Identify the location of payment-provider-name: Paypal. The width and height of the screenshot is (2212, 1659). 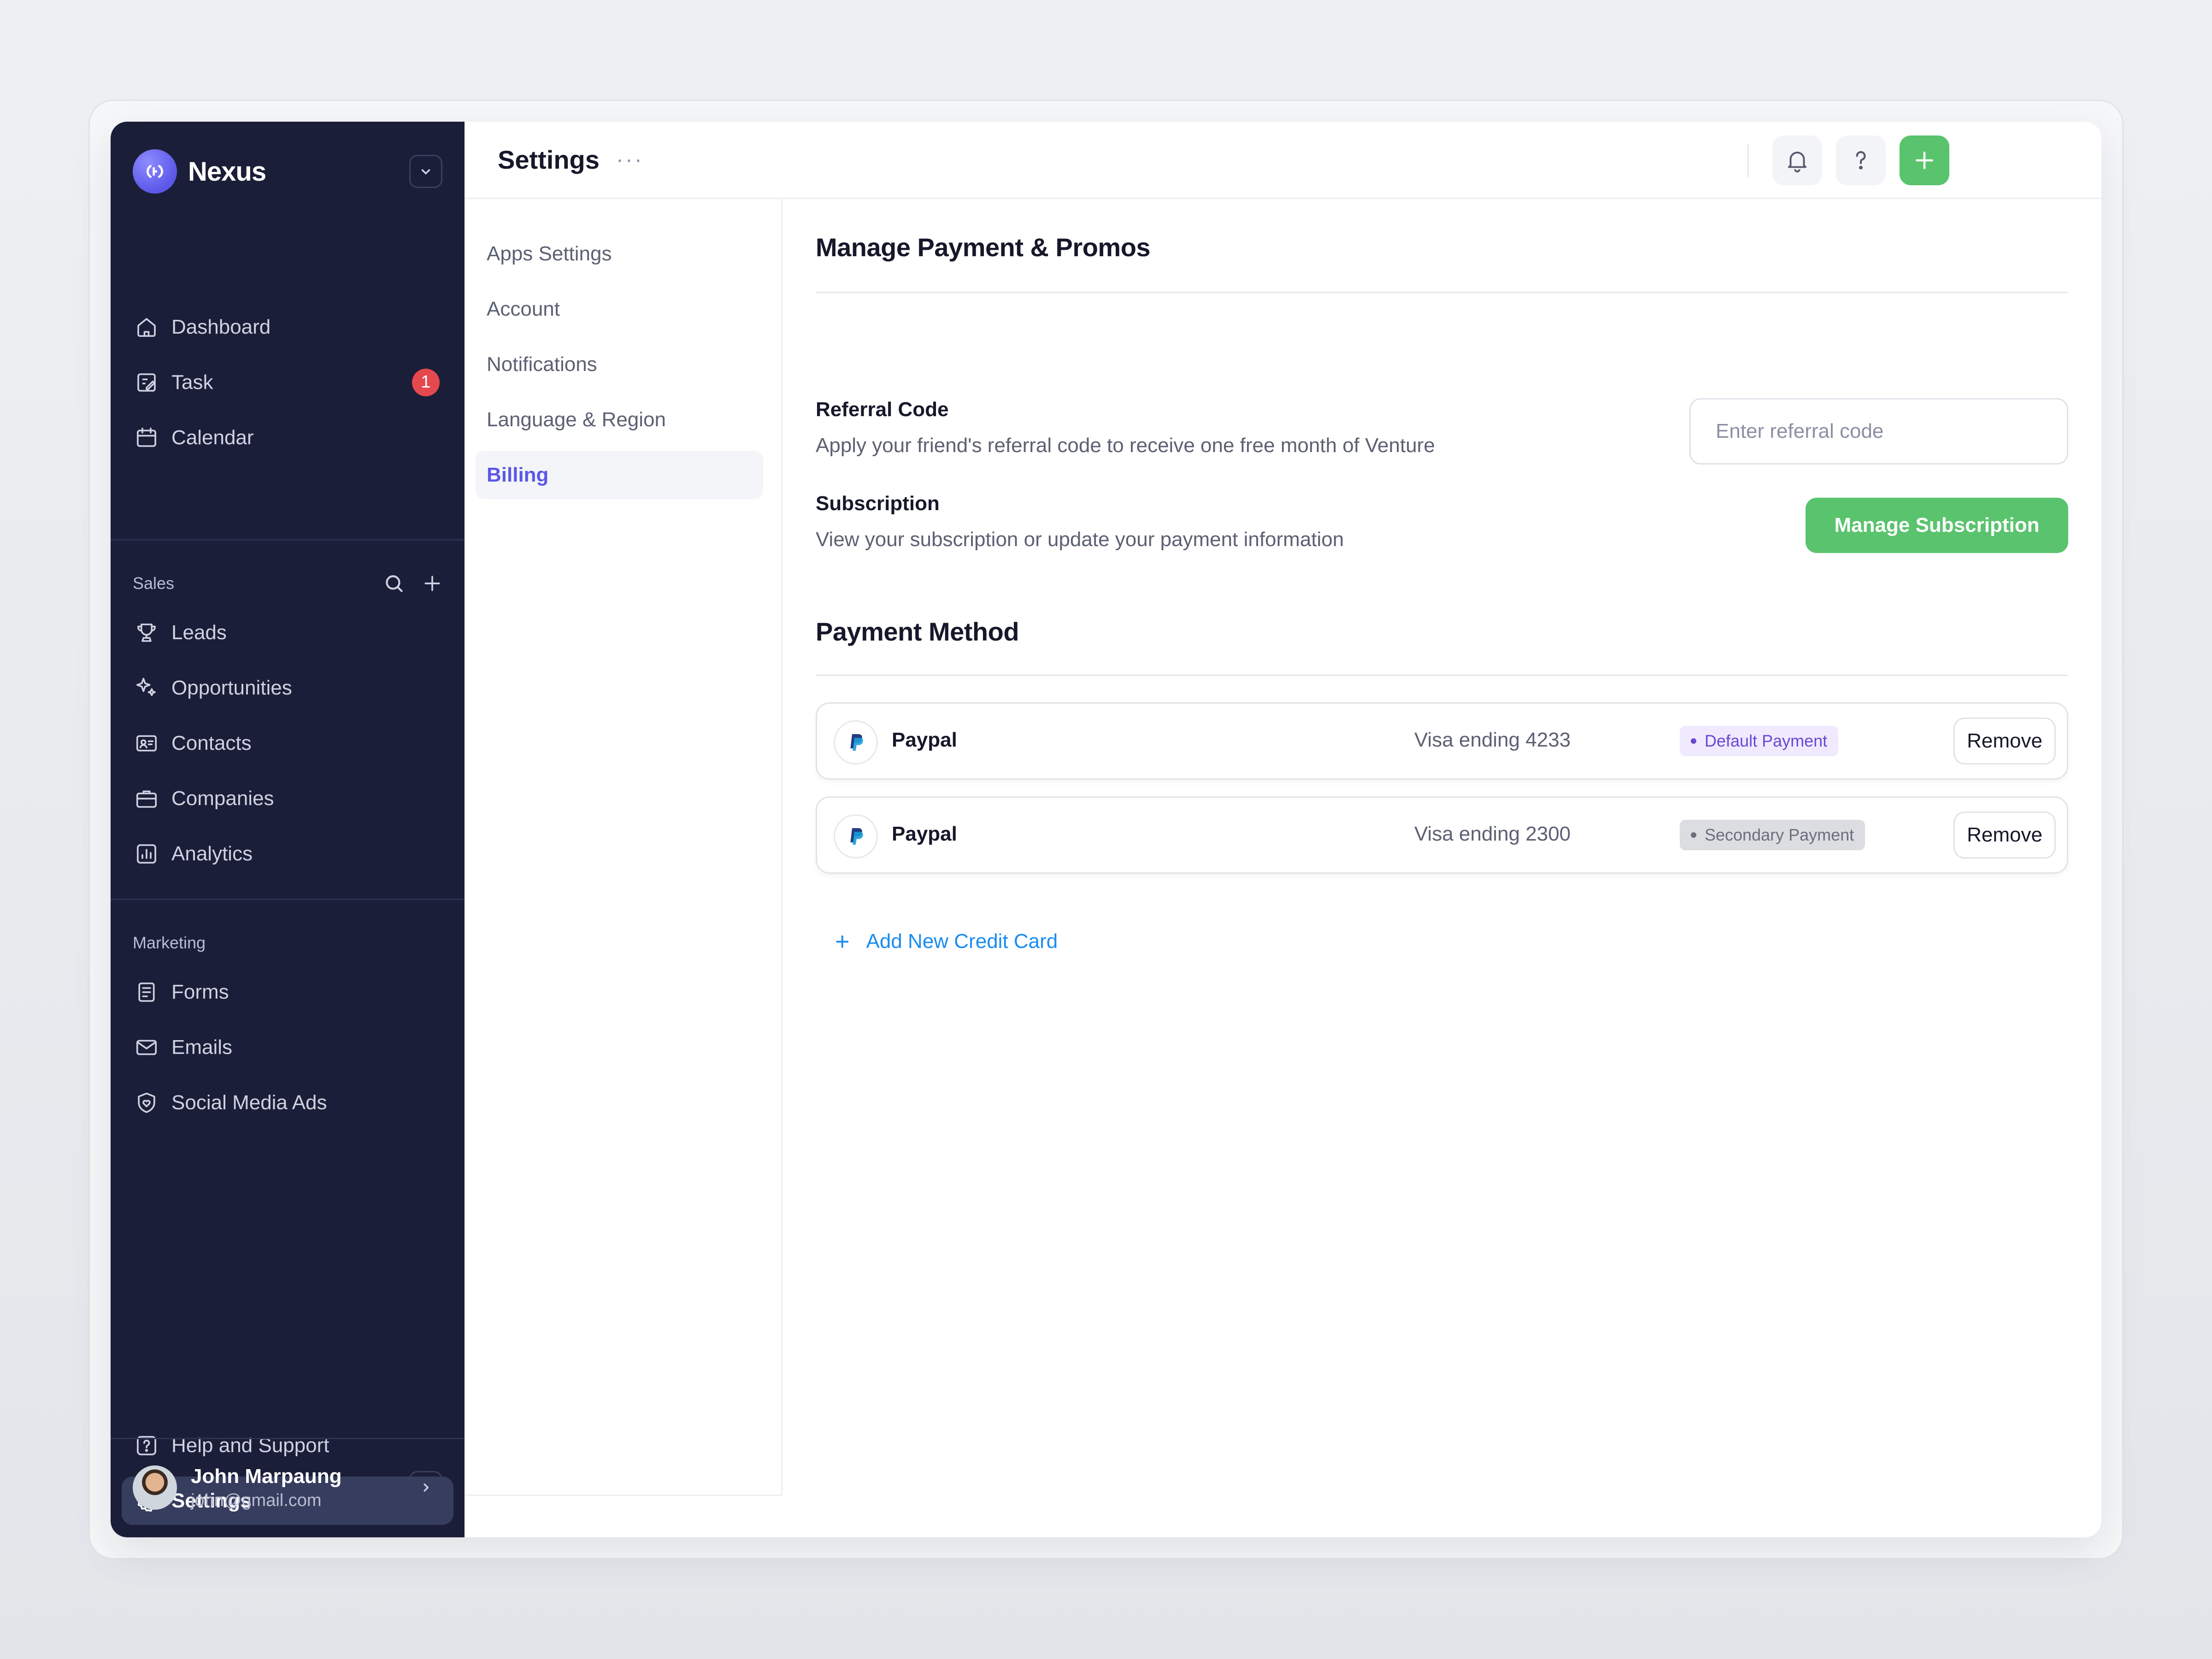
(924, 834).